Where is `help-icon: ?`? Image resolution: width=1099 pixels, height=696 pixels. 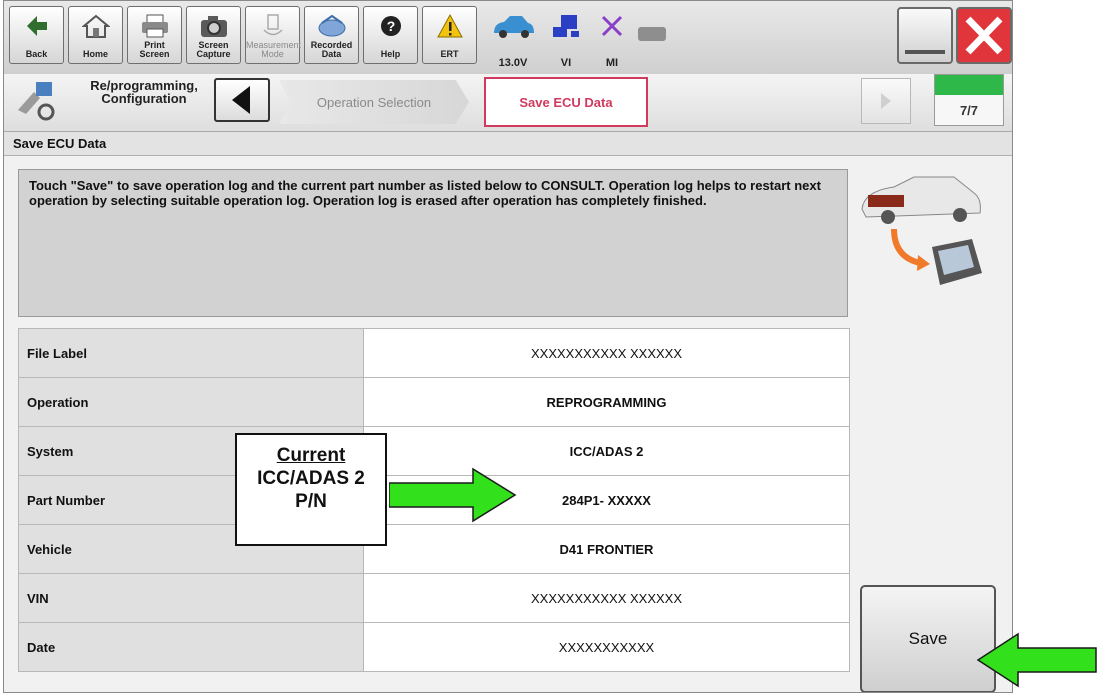
help-icon: ? is located at coordinates (390, 26).